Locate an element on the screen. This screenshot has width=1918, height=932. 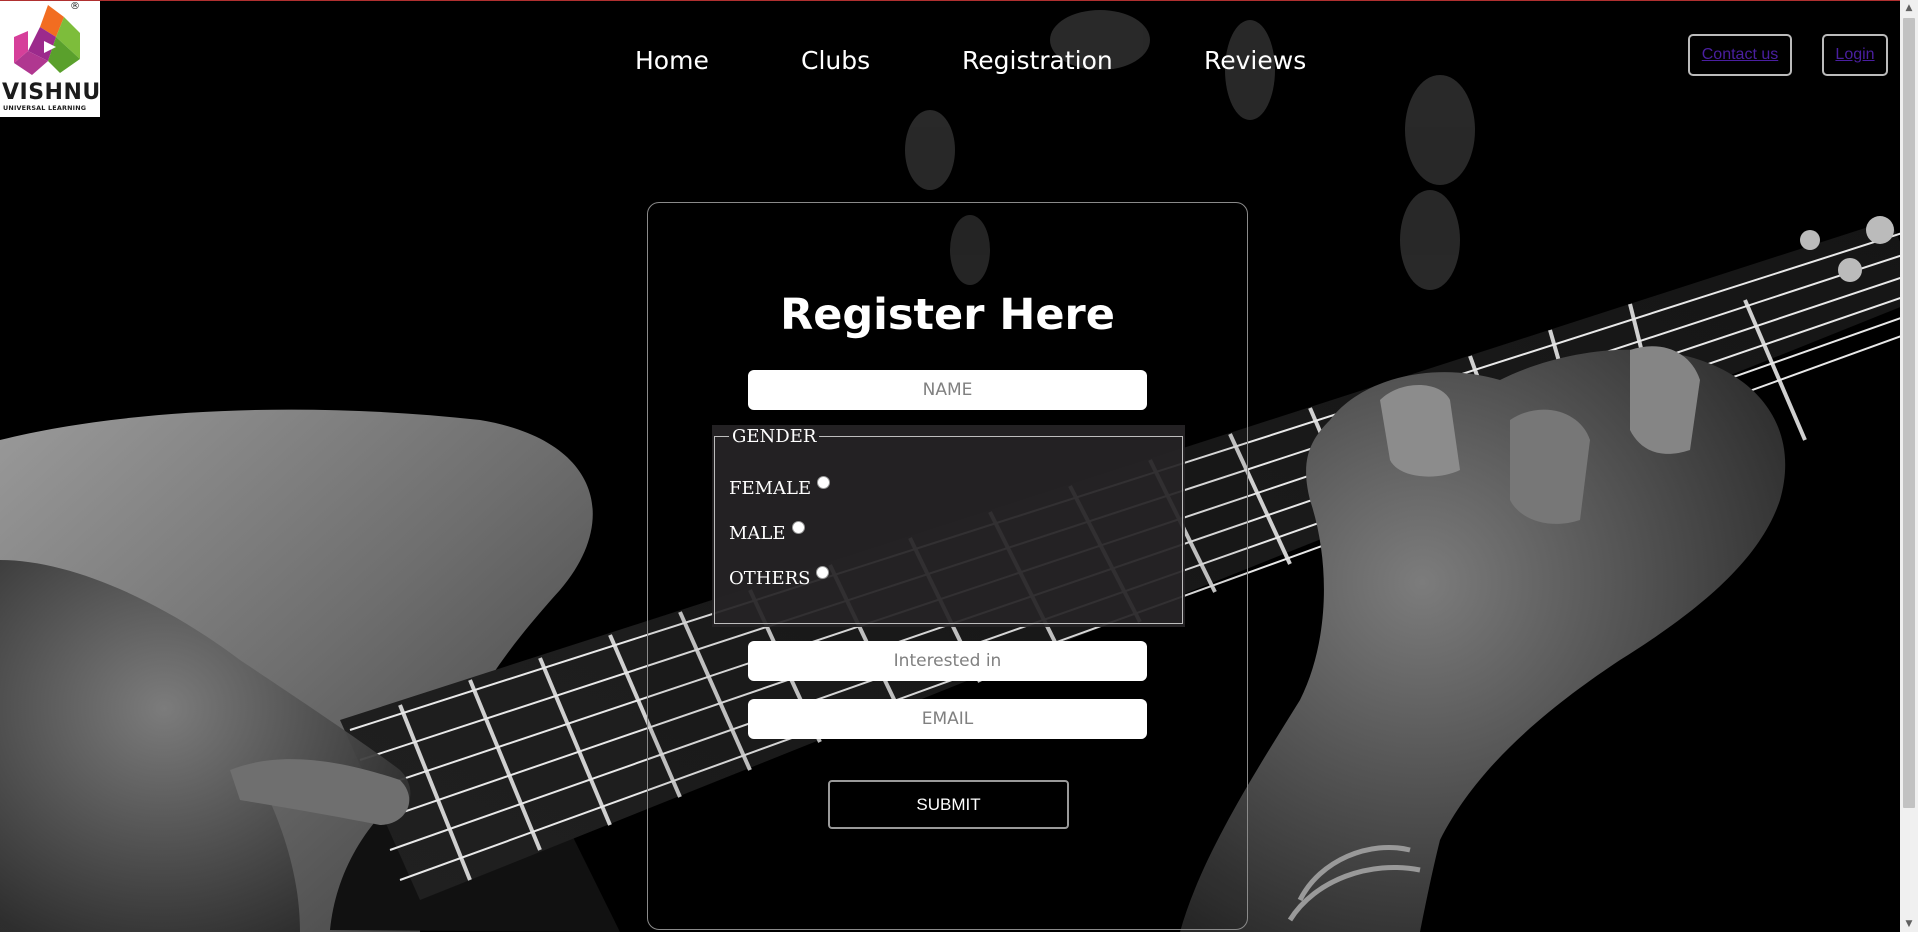
scroll-down-arrow-icon: ▼ is located at coordinates (1909, 924).